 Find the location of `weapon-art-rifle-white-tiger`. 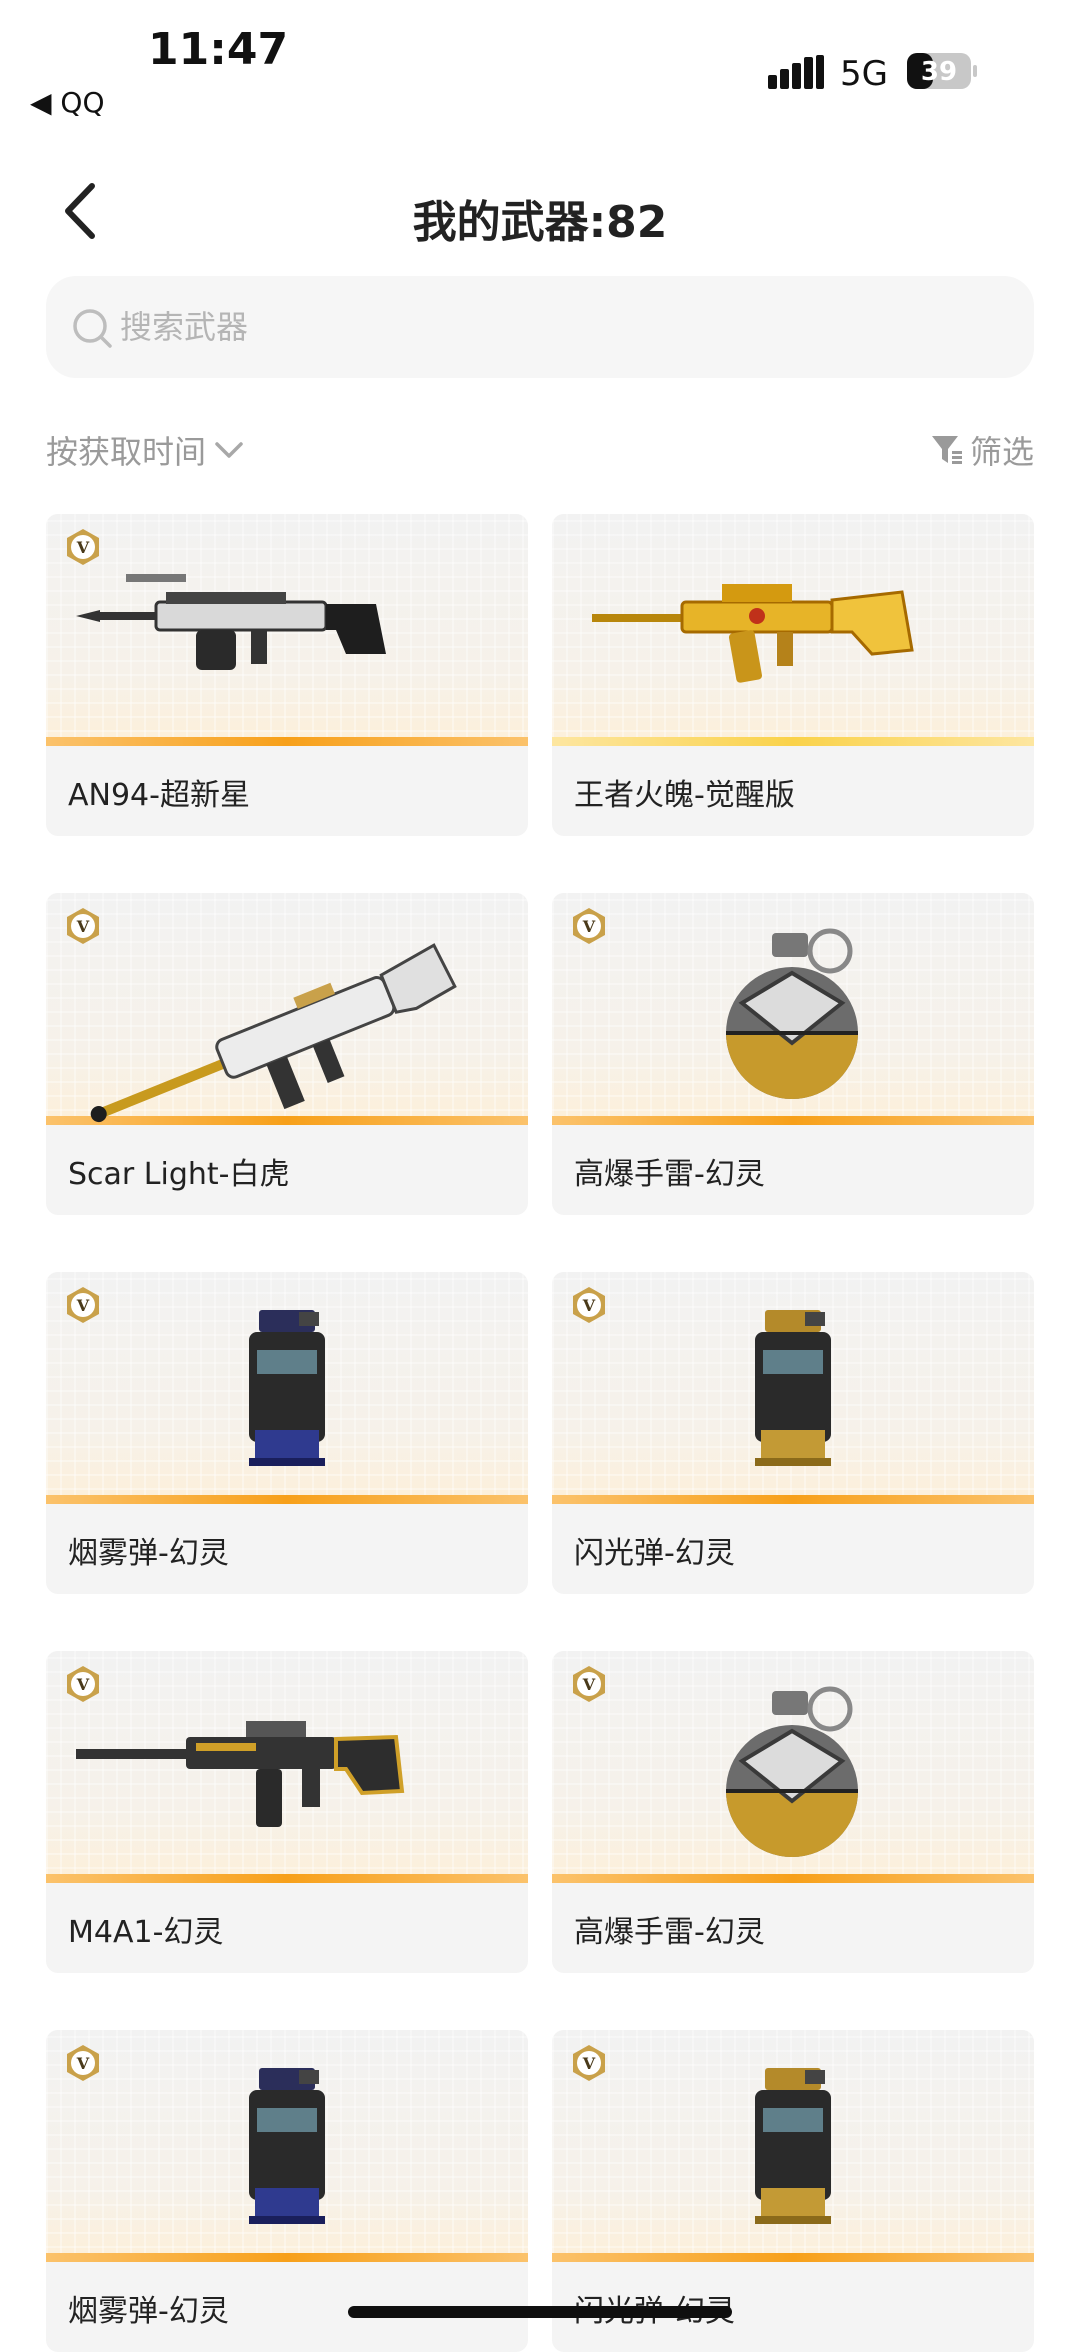

weapon-art-rifle-white-tiger is located at coordinates (287, 1009).